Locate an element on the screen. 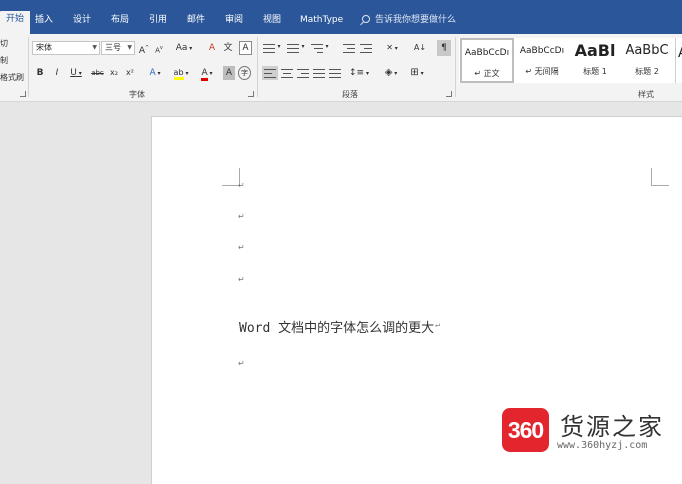  font-name-value: 宋体 is located at coordinates (44, 47).